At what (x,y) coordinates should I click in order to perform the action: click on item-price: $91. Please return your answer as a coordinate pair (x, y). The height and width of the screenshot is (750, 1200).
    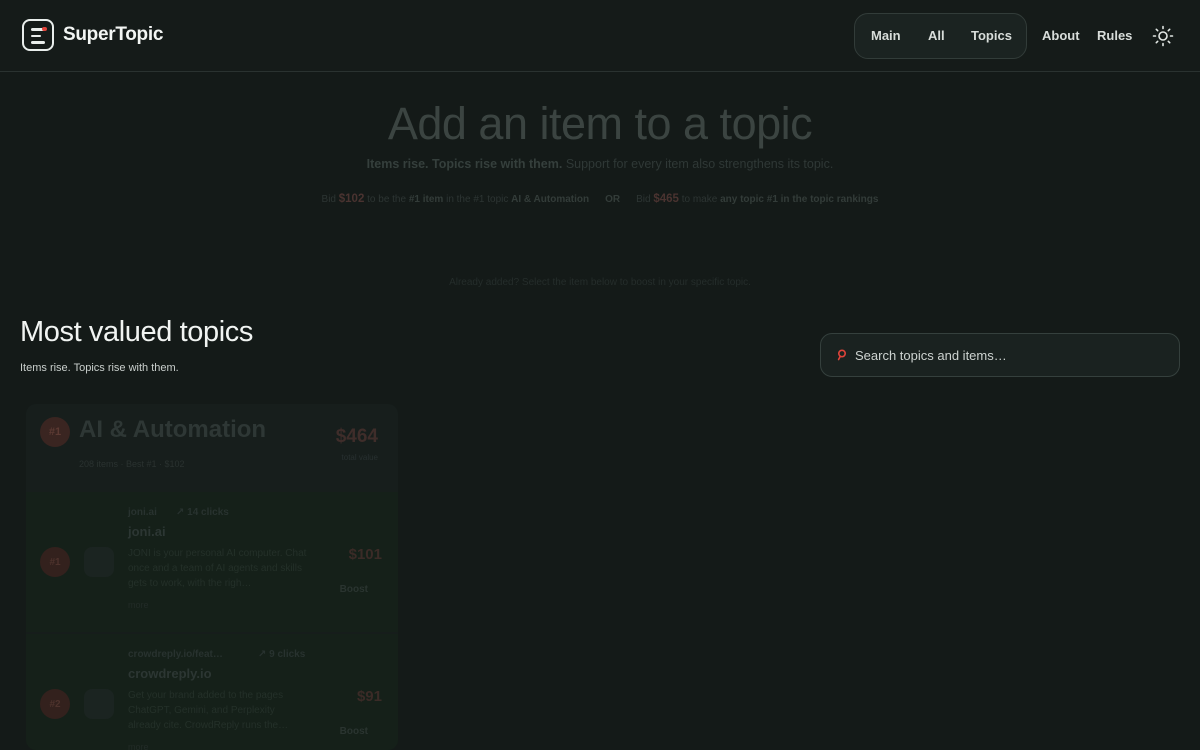
    Looking at the image, I should click on (369, 696).